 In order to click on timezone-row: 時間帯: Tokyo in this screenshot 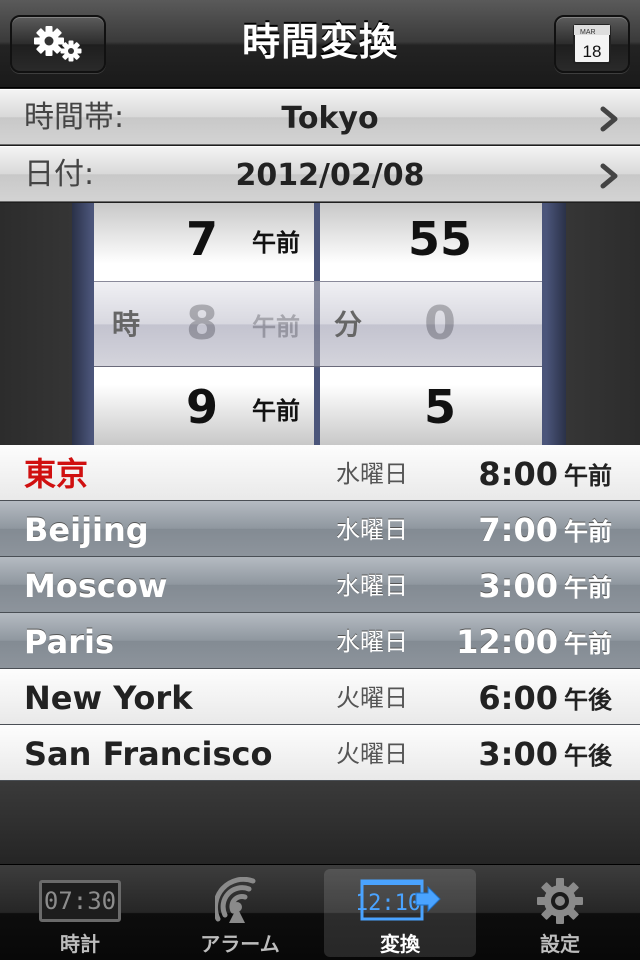, I will do `click(320, 117)`.